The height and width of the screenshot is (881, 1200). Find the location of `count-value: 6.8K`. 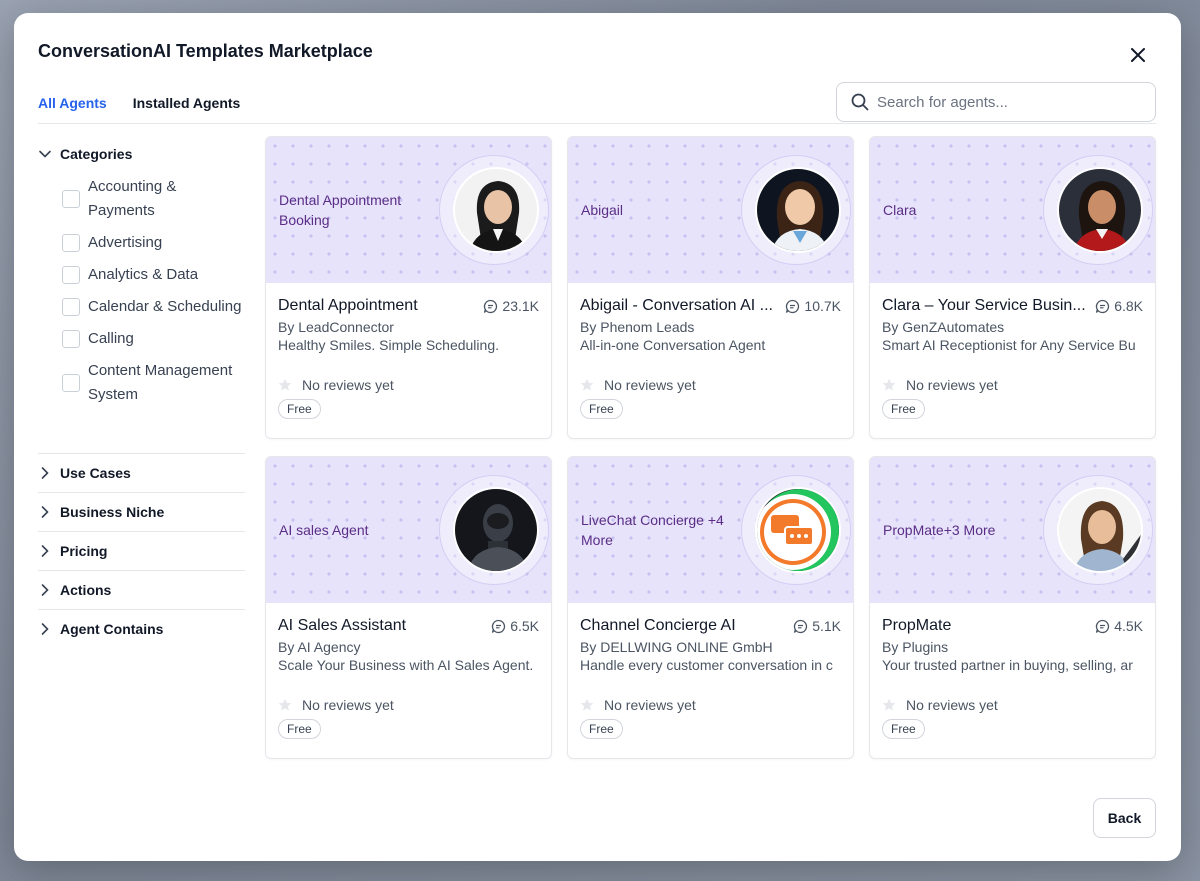

count-value: 6.8K is located at coordinates (1128, 306).